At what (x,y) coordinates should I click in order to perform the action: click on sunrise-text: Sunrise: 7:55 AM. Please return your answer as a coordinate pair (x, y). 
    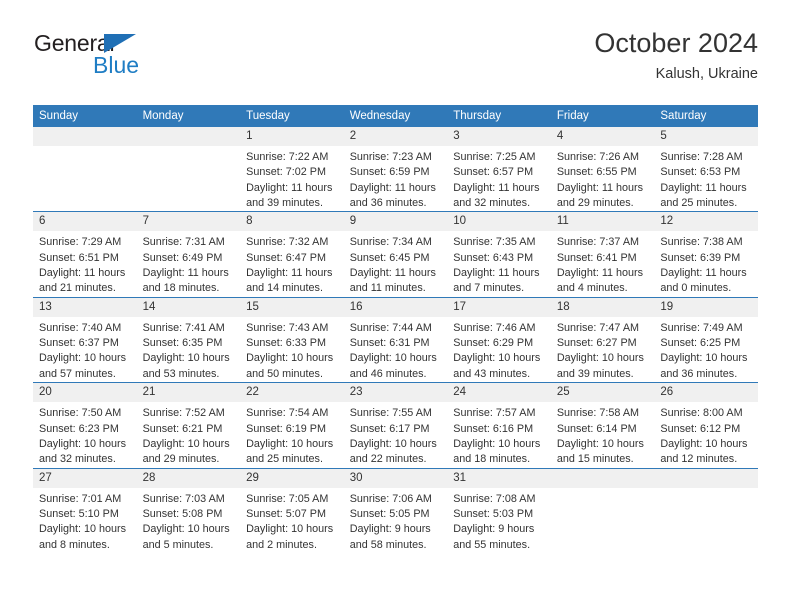
    Looking at the image, I should click on (390, 413).